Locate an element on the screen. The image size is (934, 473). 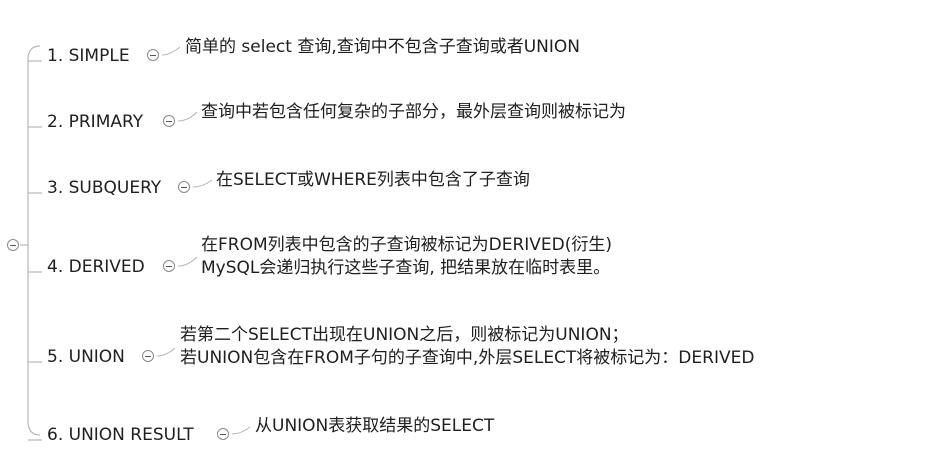
node-4-desc-line-2: MySQL会递归执行这些子查询, 把结果放在临时表里。 is located at coordinates (406, 268).